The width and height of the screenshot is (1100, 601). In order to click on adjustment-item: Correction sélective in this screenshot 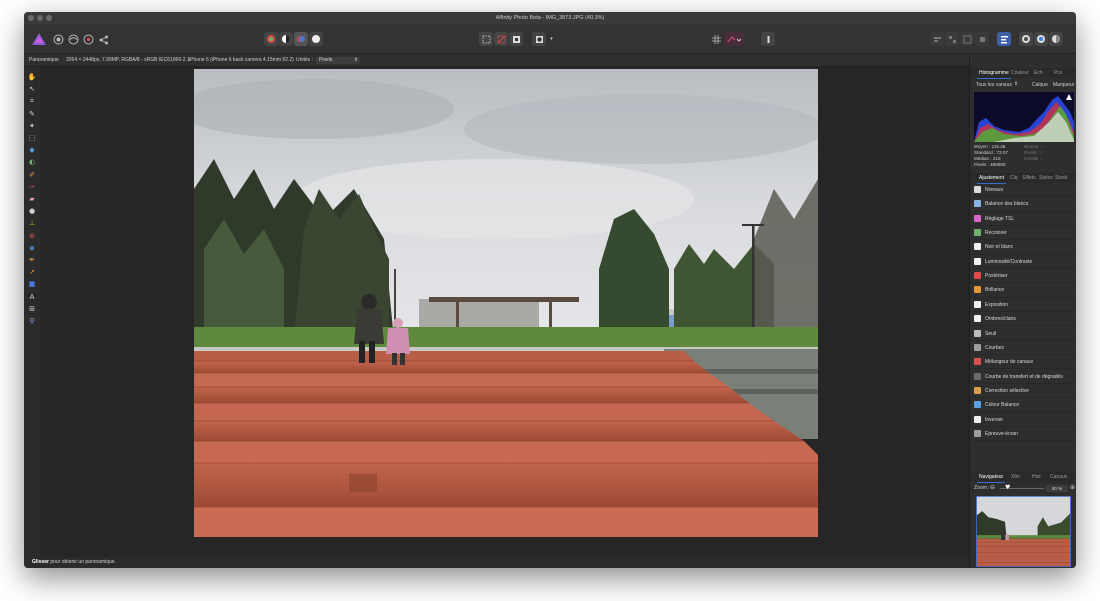, I will do `click(1023, 391)`.